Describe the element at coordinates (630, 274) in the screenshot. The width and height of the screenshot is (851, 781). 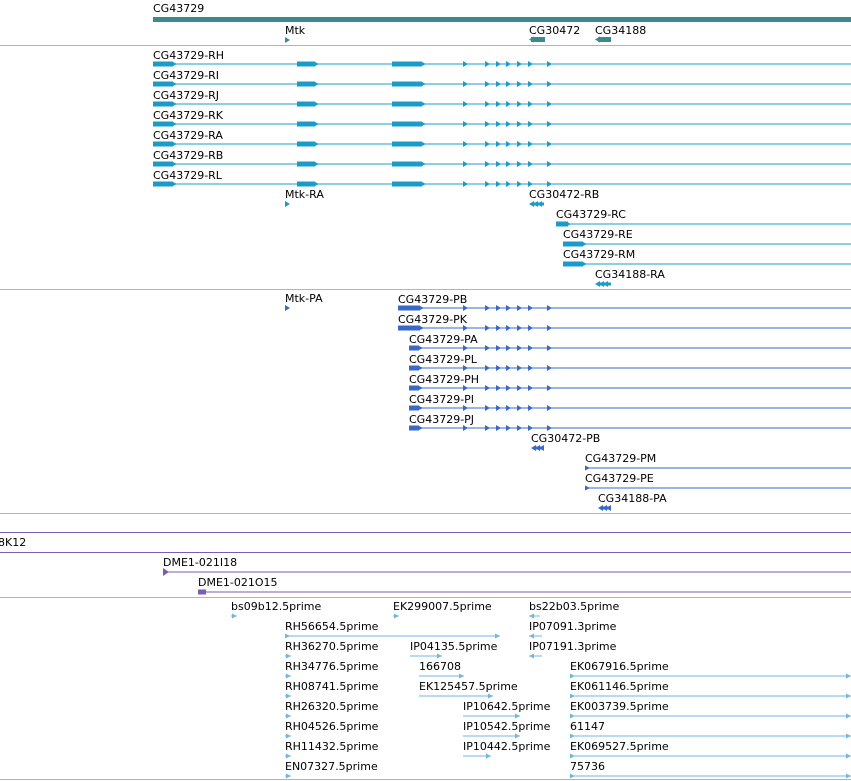
I see `transcript-label: CG34188-RA` at that location.